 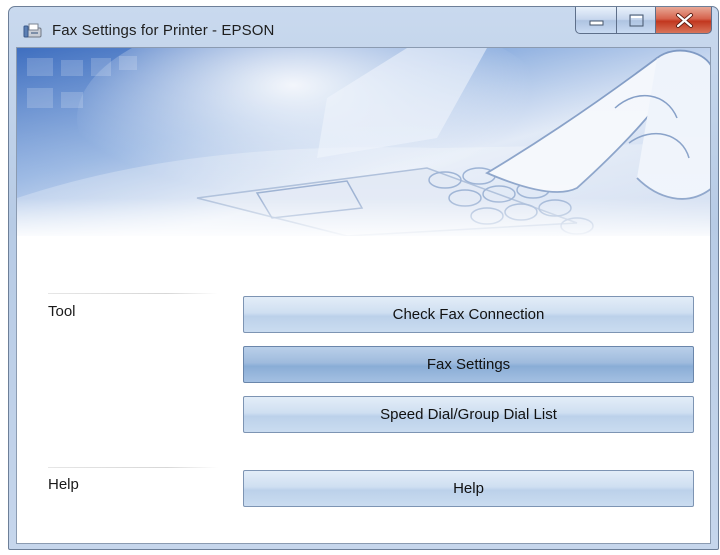 I want to click on tool-section-label: Tool, so click(x=62, y=311).